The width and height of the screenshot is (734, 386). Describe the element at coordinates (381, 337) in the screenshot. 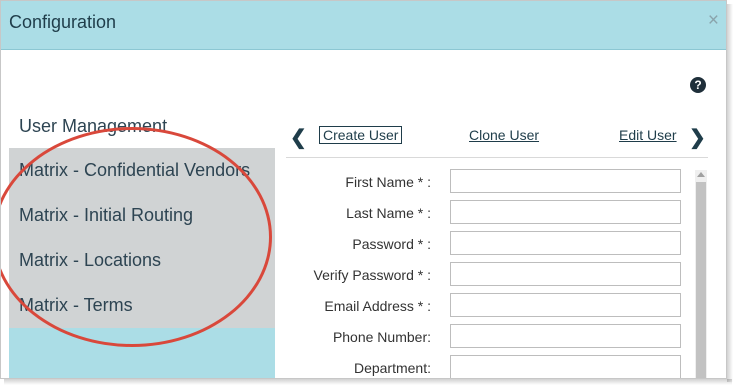

I see `phone-number-label: Phone Number:` at that location.